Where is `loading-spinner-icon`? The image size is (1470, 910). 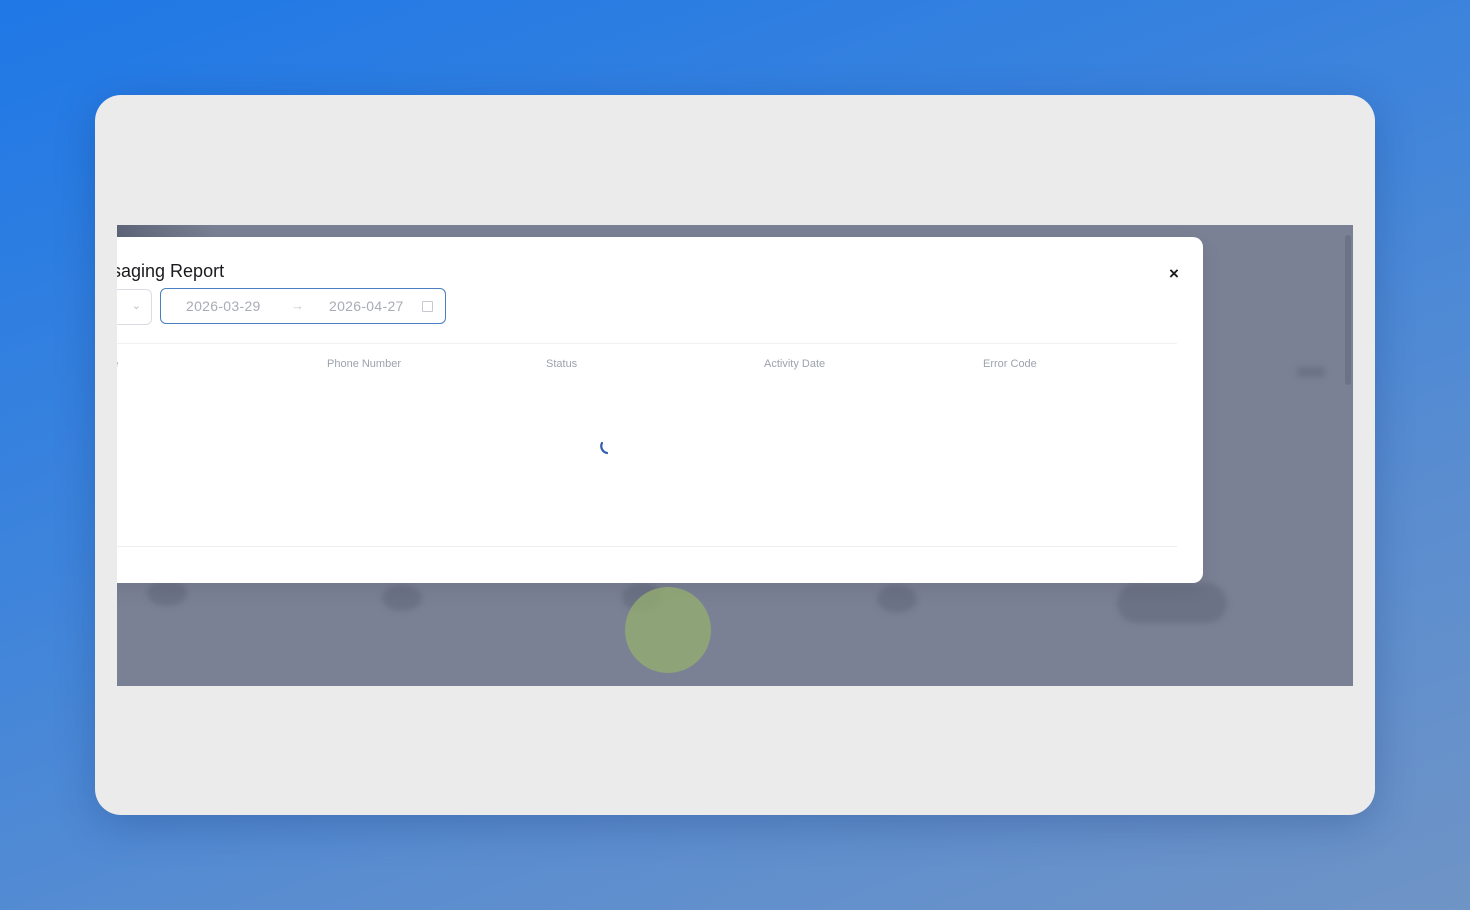
loading-spinner-icon is located at coordinates (604, 448).